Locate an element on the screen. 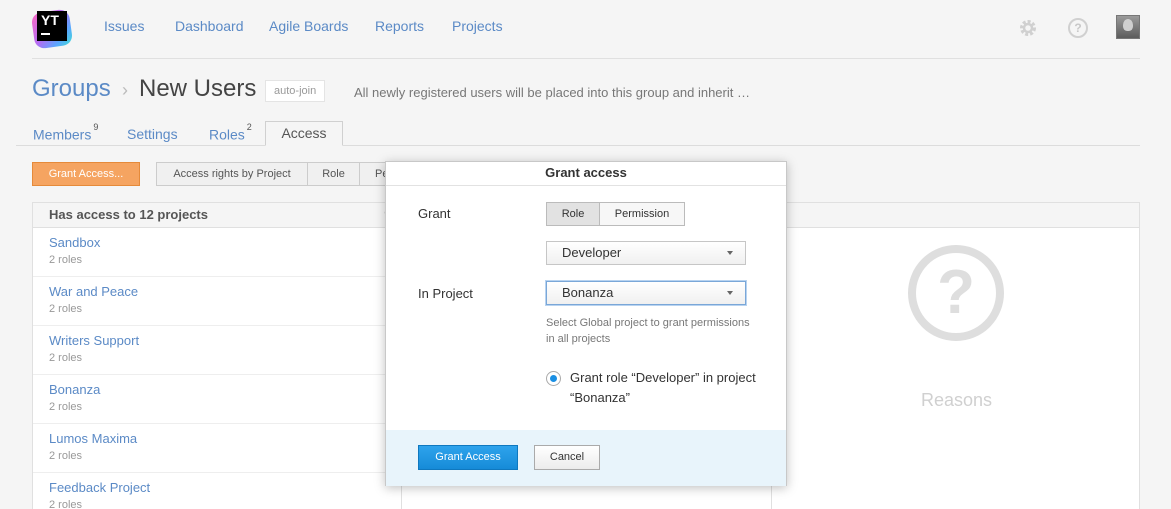  dialog-title: Grant access is located at coordinates (586, 174).